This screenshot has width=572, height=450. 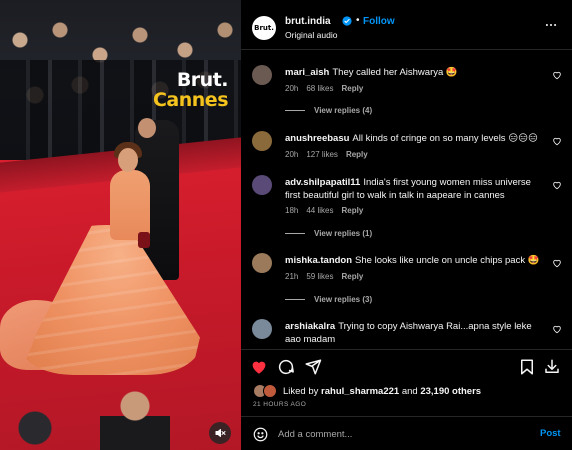 I want to click on download-icon, so click(x=552, y=367).